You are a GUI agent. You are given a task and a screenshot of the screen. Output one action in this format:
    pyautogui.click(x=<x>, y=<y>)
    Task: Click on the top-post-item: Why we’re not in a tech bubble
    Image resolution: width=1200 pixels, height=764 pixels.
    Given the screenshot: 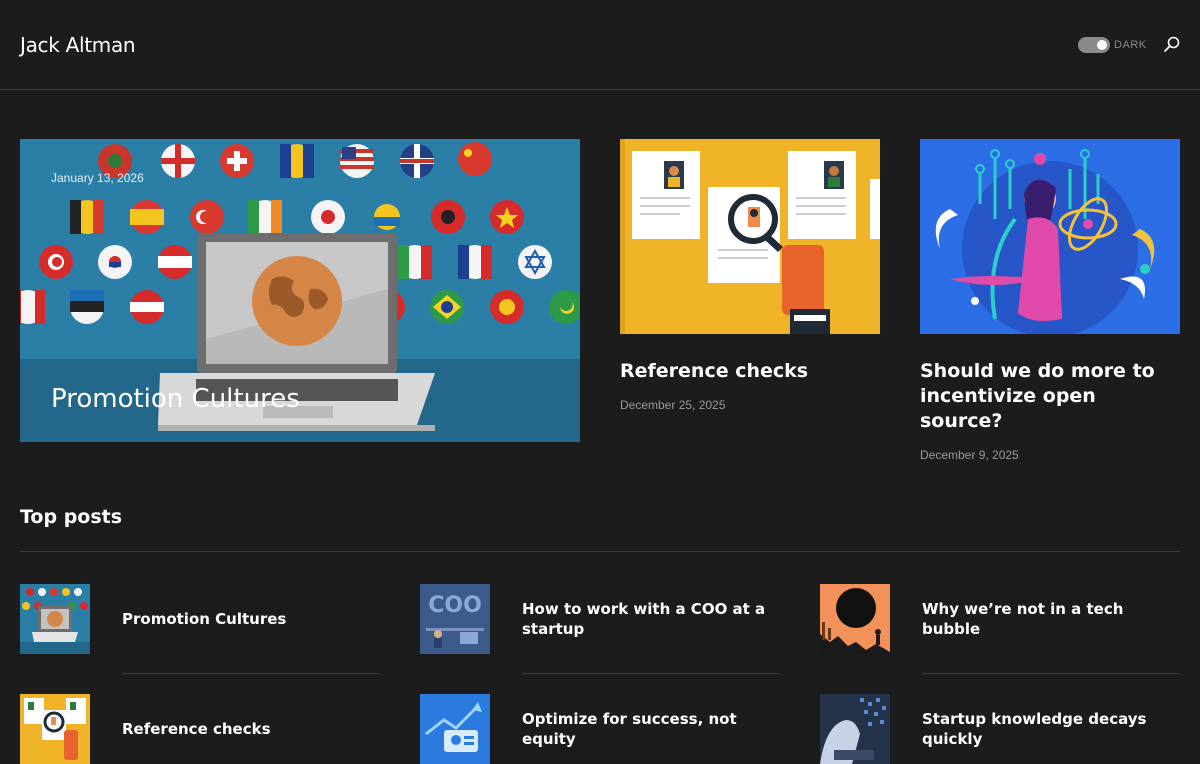 What is the action you would take?
    pyautogui.click(x=1000, y=619)
    